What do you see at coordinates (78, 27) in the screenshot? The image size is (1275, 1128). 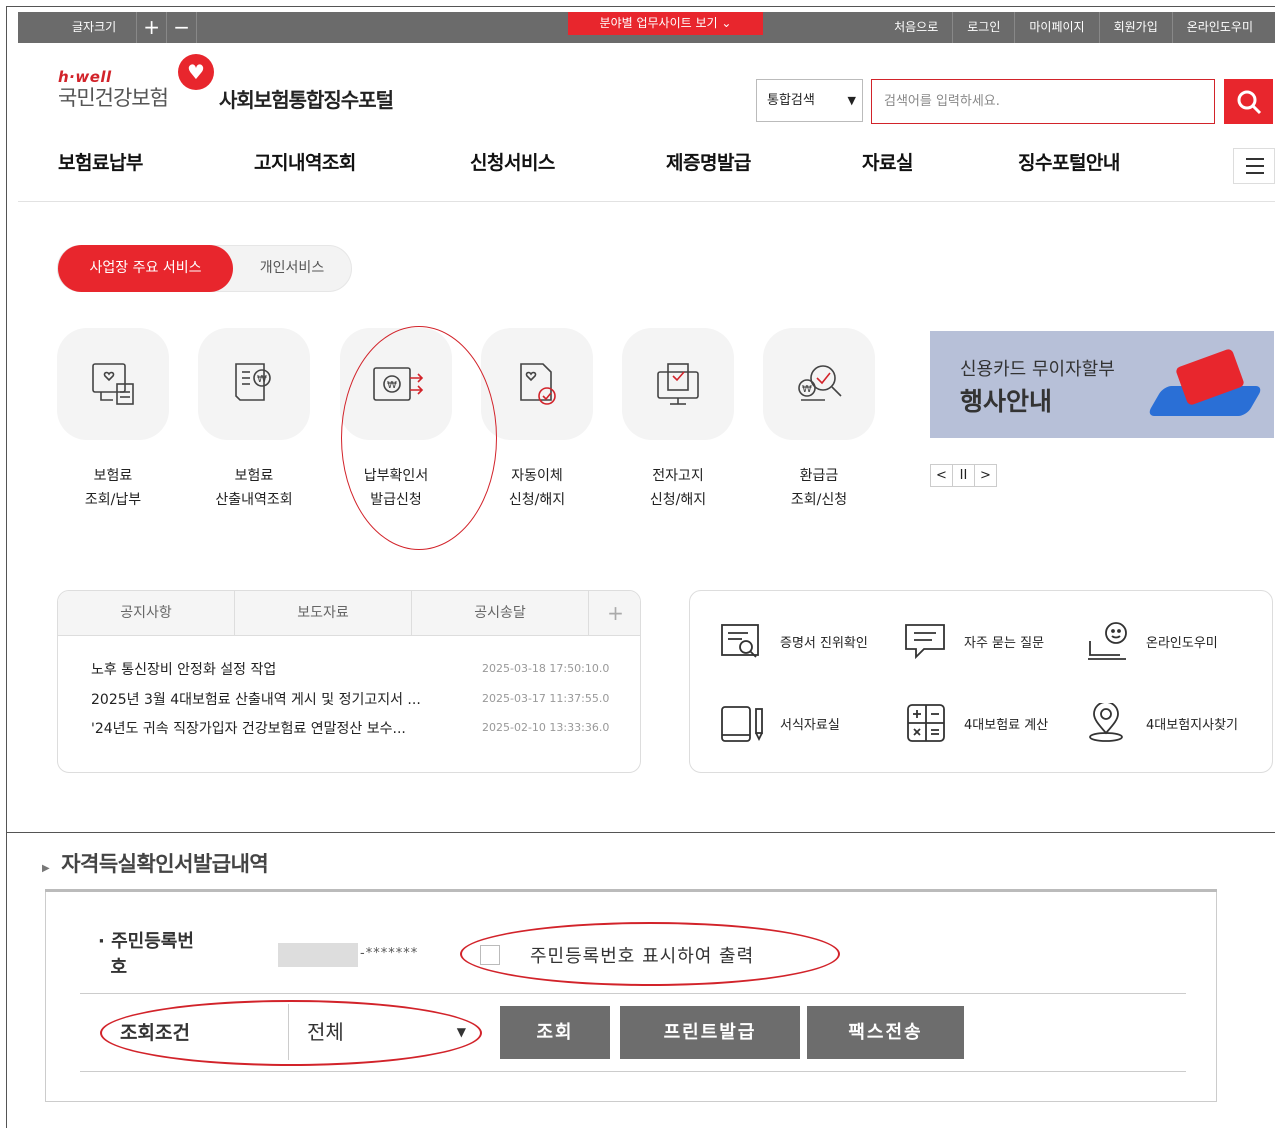 I see `font-size-label: 글자크기` at bounding box center [78, 27].